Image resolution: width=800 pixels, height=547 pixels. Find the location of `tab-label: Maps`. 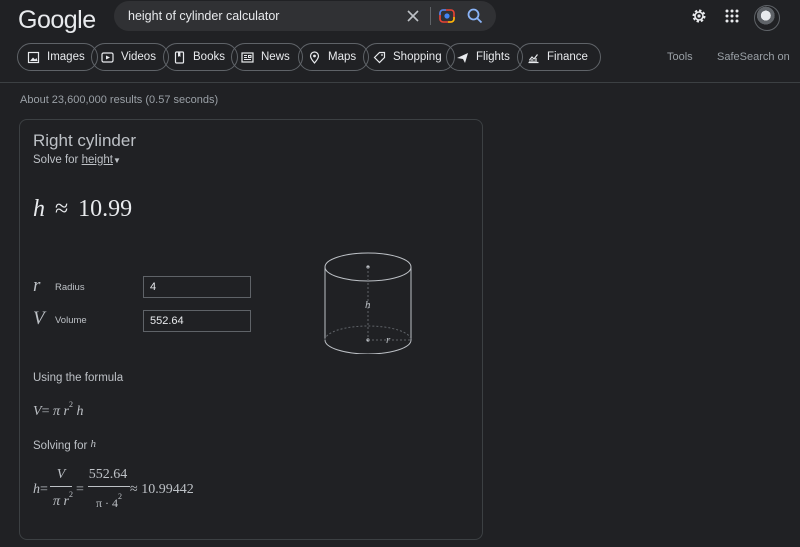

tab-label: Maps is located at coordinates (342, 57).